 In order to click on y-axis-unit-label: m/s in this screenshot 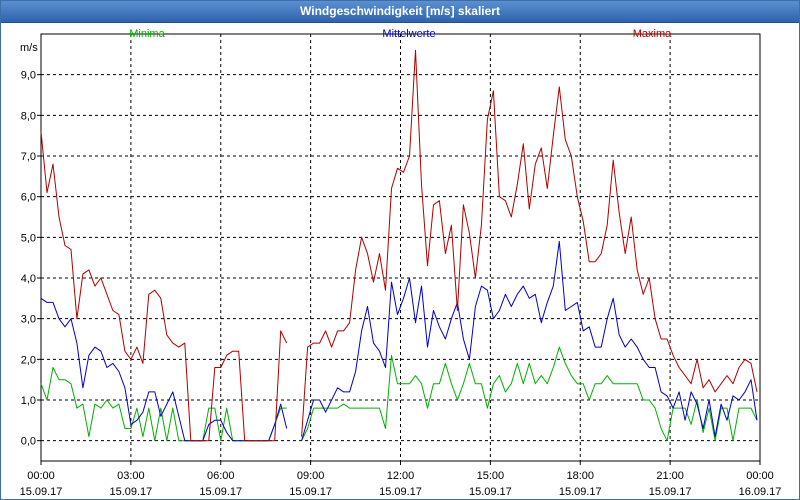, I will do `click(29, 48)`.